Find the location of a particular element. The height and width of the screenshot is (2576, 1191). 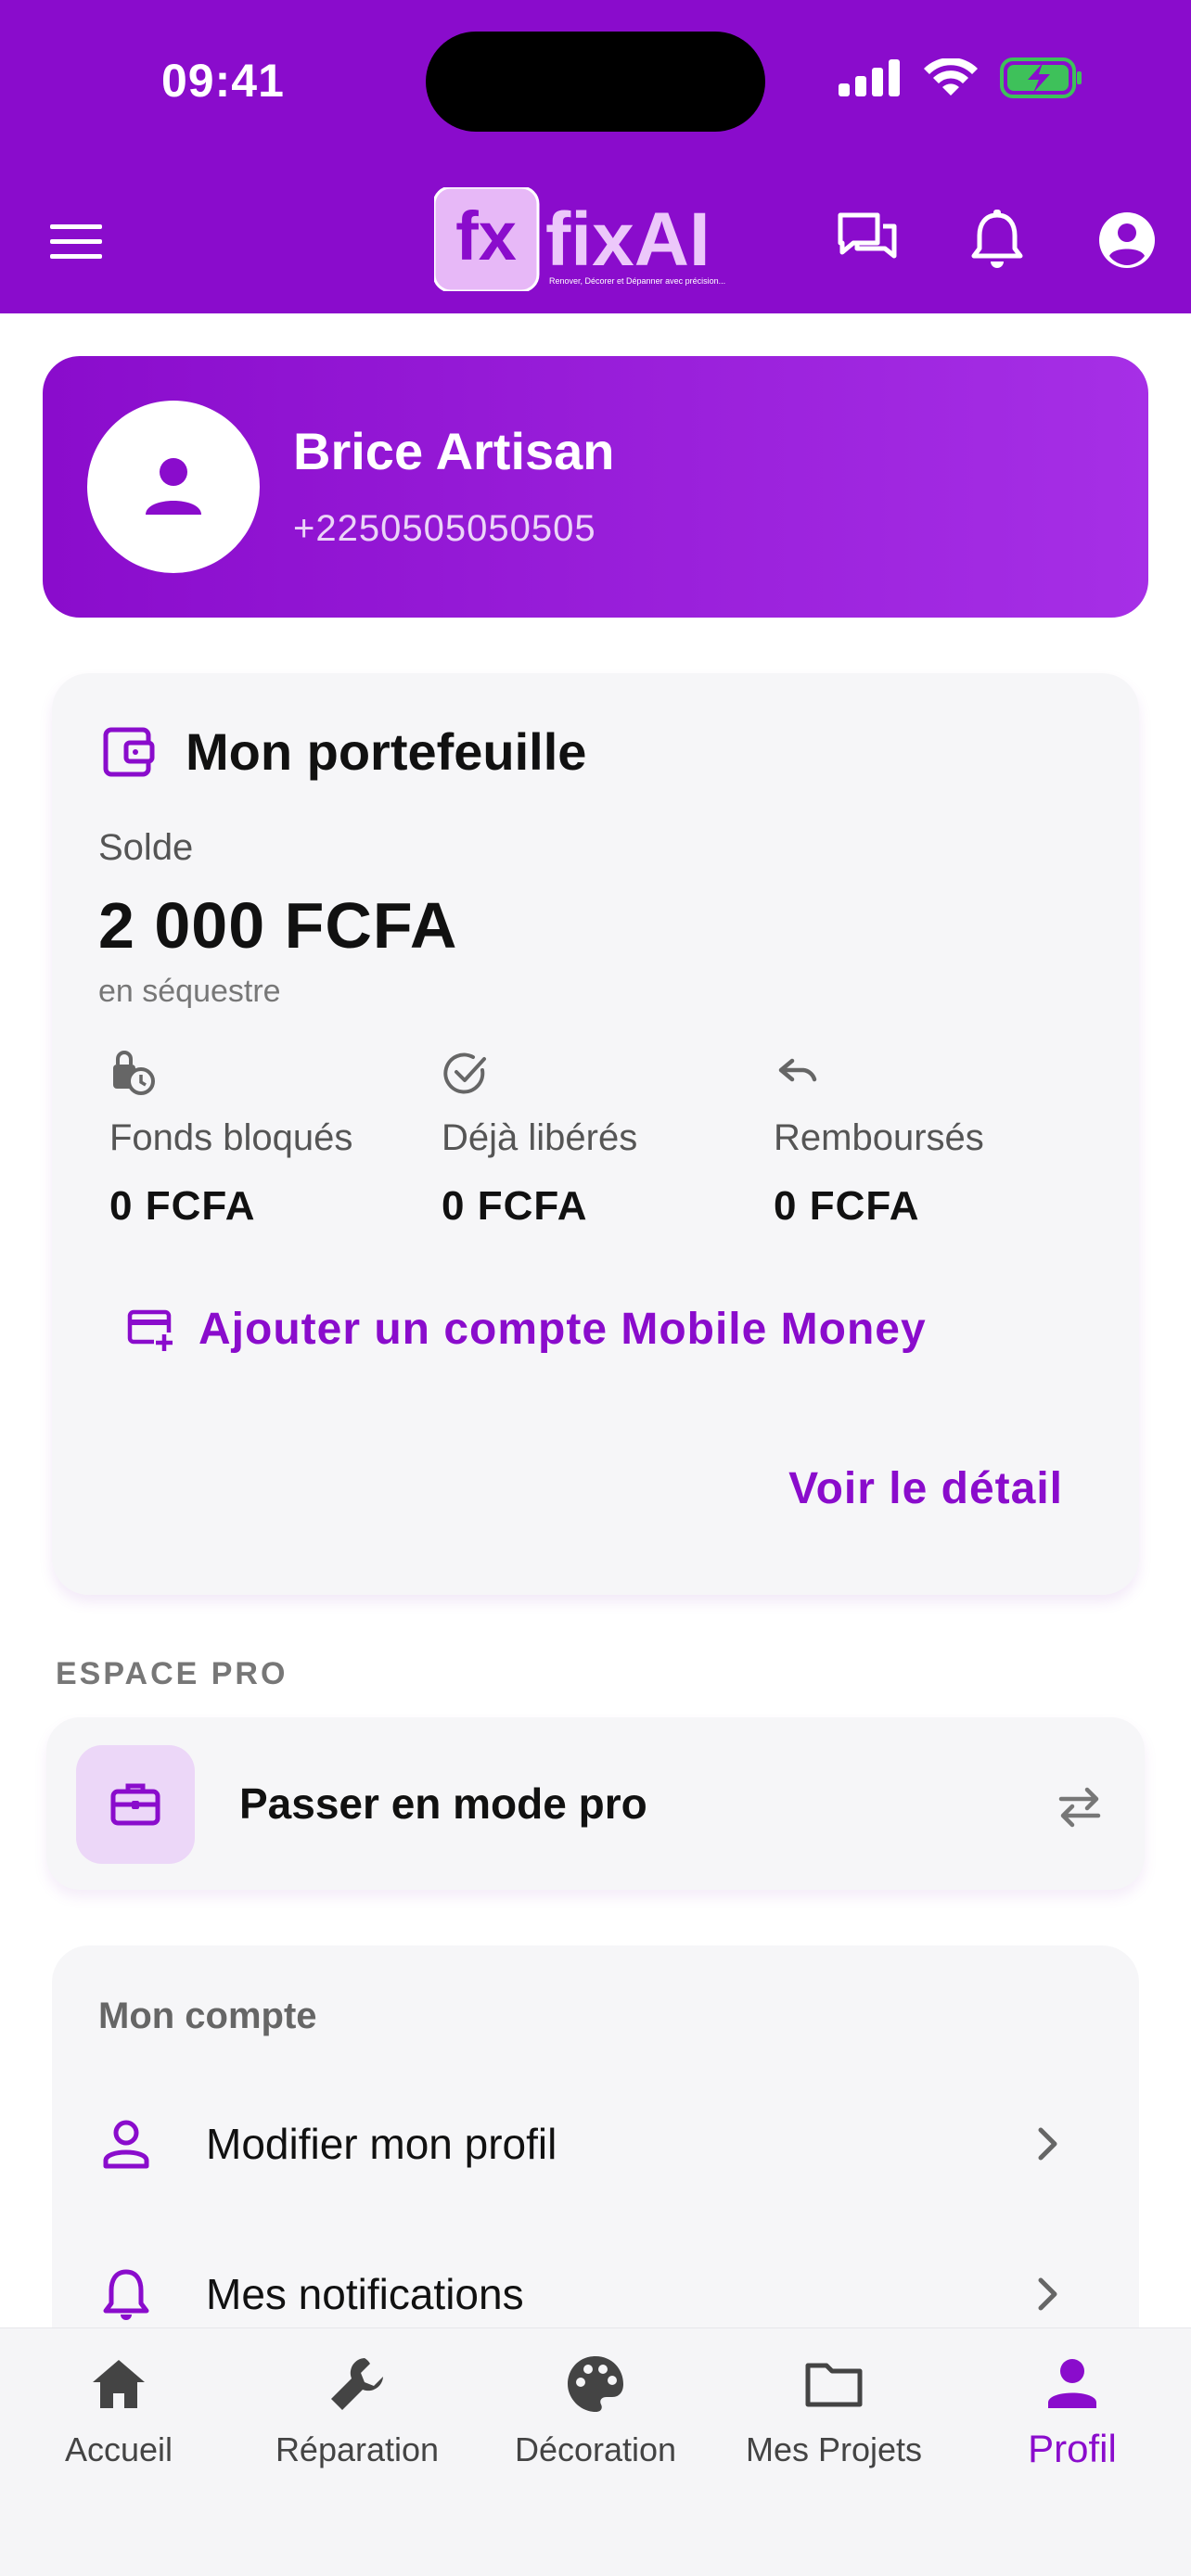

switch-pro-mode-button: Passer en mode pro is located at coordinates (595, 1803).